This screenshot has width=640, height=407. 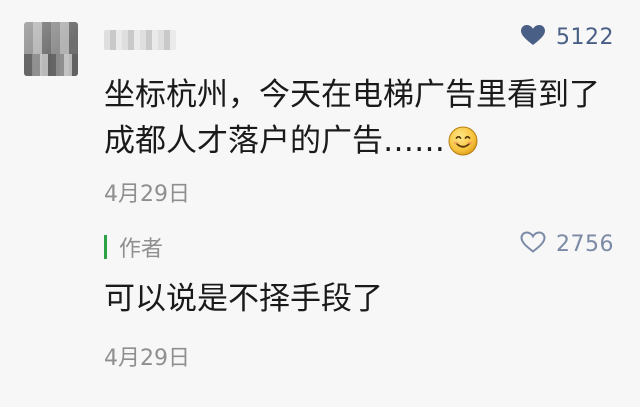 What do you see at coordinates (140, 40) in the screenshot?
I see `nickname-blurred` at bounding box center [140, 40].